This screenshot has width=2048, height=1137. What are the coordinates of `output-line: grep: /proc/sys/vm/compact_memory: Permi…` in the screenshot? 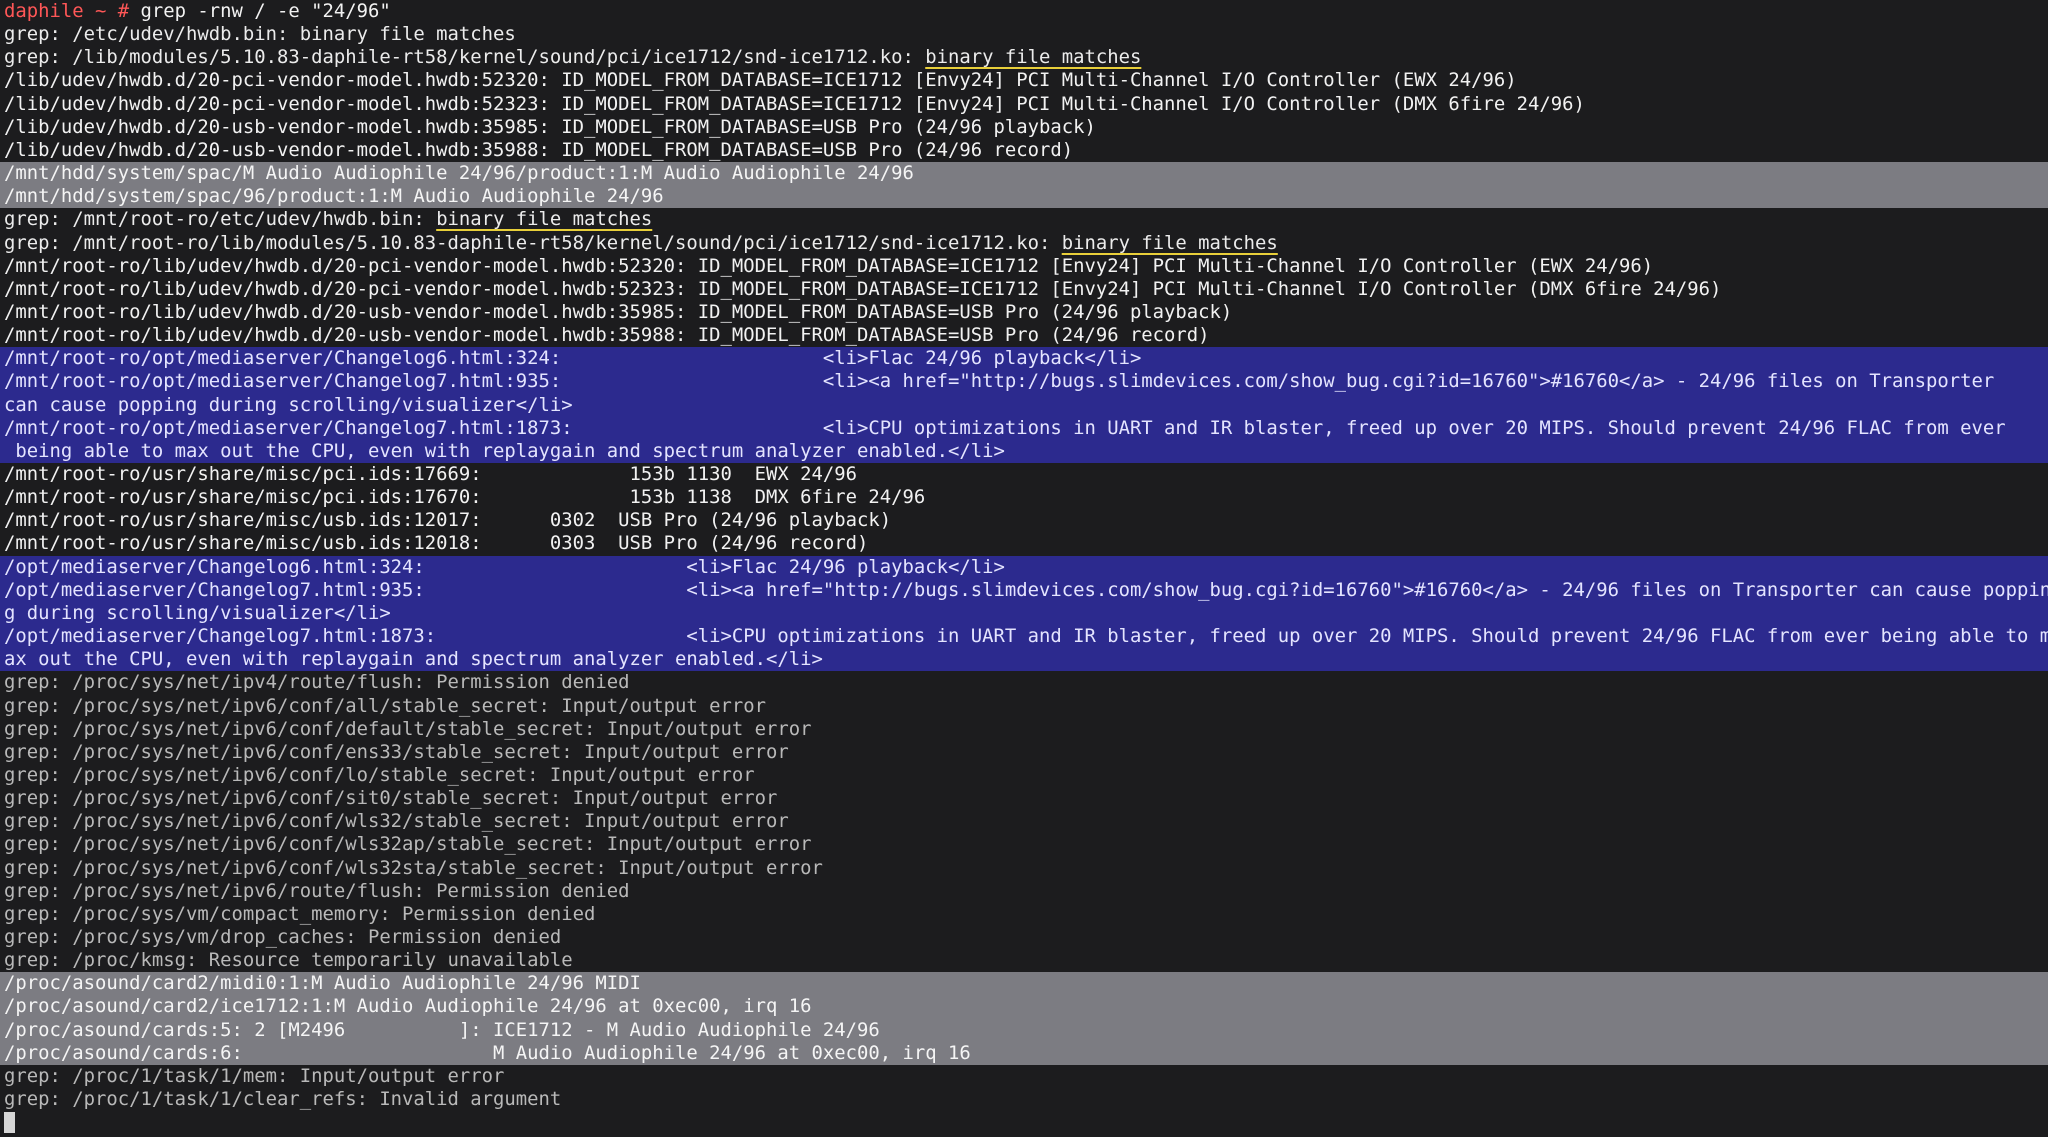 It's located at (1024, 914).